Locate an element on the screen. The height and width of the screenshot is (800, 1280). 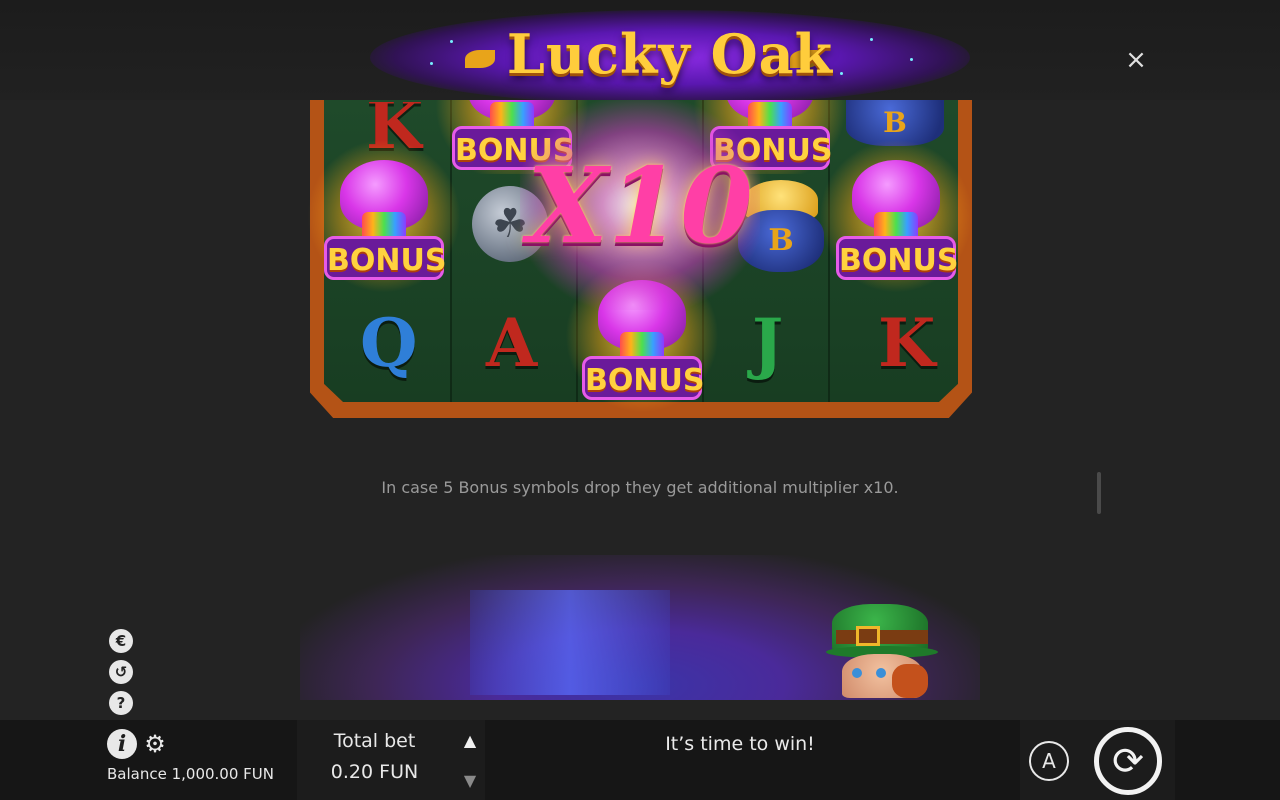
close-button: × is located at coordinates (1136, 60).